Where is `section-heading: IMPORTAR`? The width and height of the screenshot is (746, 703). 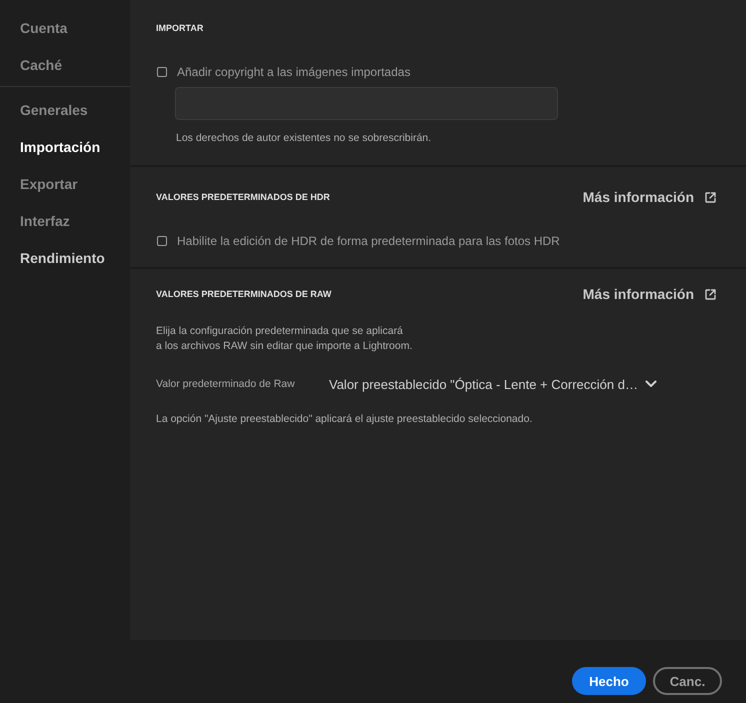
section-heading: IMPORTAR is located at coordinates (180, 28).